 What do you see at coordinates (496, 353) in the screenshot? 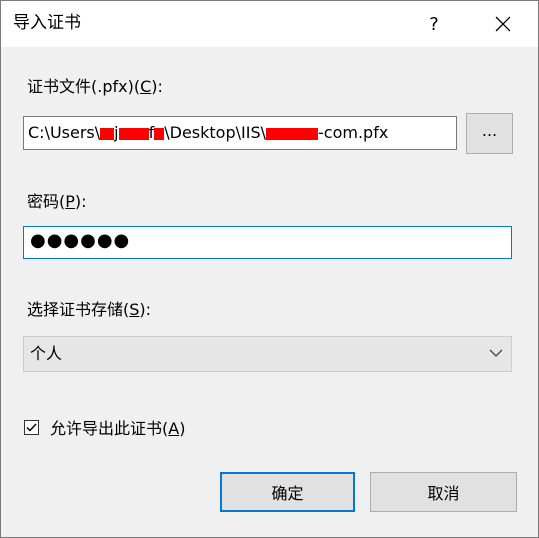
I see `chevron-down-icon` at bounding box center [496, 353].